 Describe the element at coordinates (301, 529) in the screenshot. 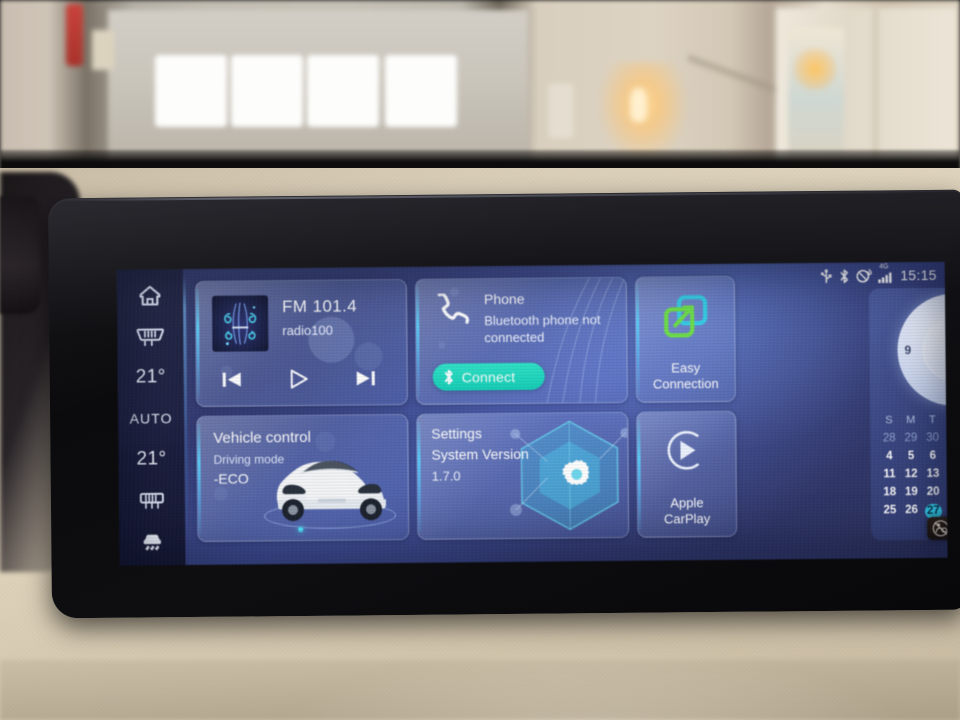

I see `vehicle-ring-dot` at that location.